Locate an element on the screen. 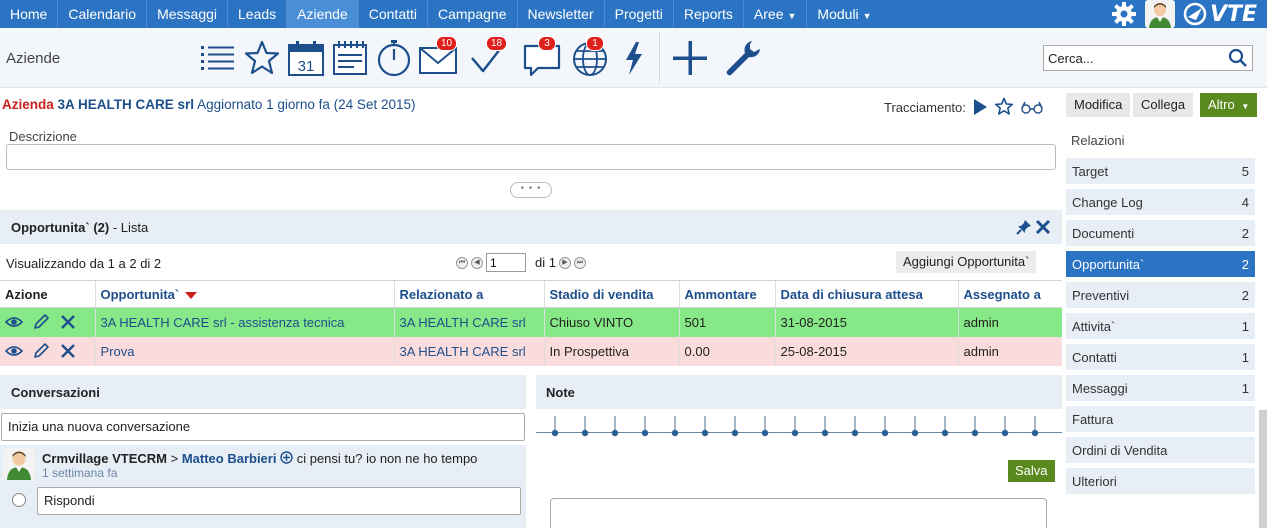 This screenshot has width=1267, height=528. record-updated: Aggiornato 1 giorno fa (24 Set 2015) is located at coordinates (306, 104).